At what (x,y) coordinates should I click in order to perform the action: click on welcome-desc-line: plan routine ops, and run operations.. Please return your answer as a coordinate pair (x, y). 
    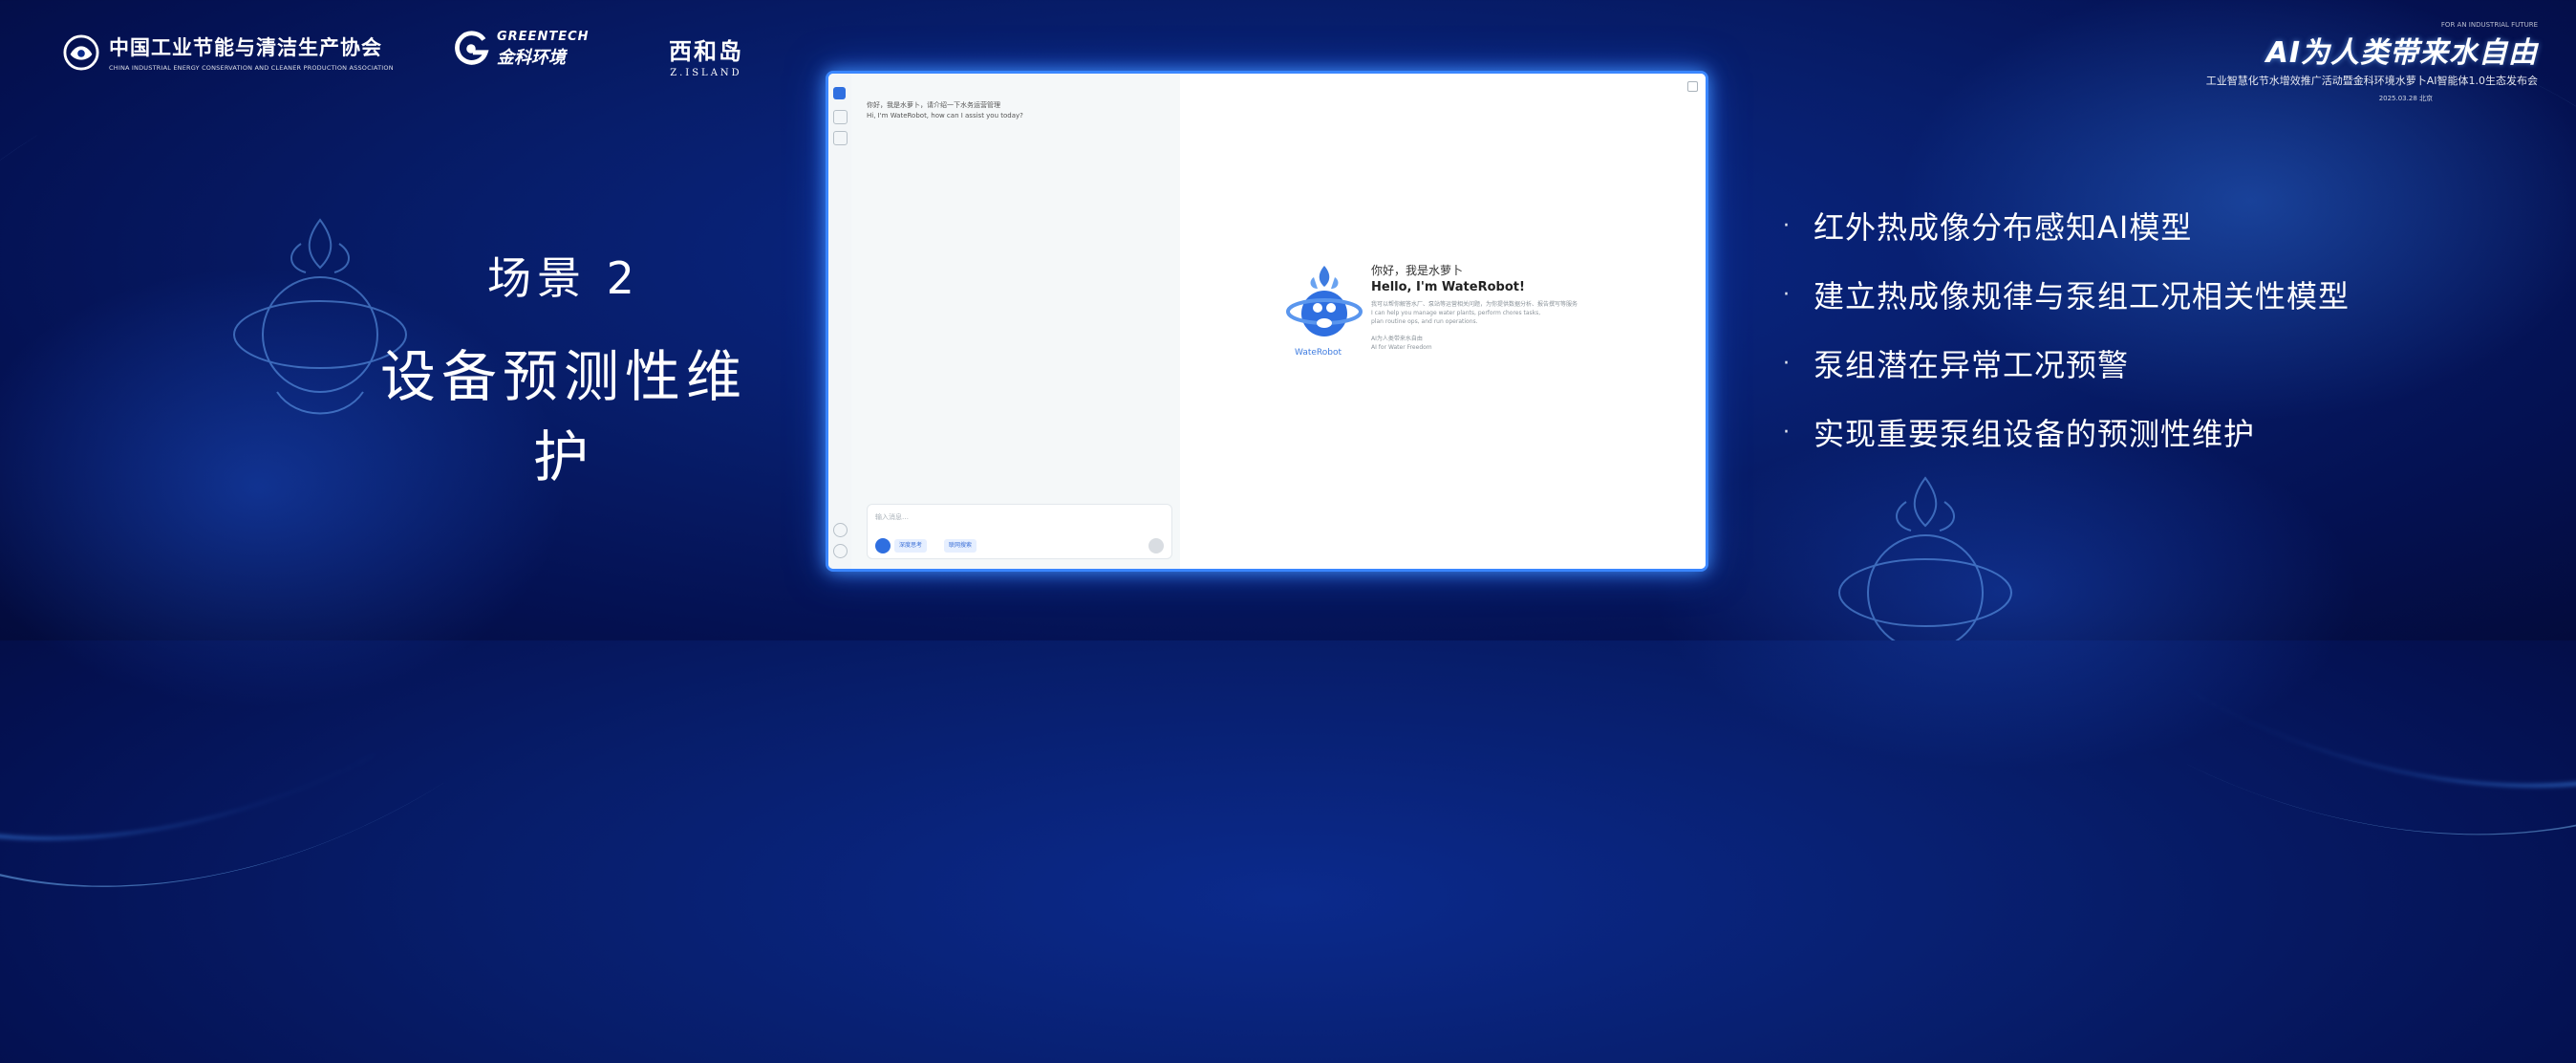
    Looking at the image, I should click on (1424, 322).